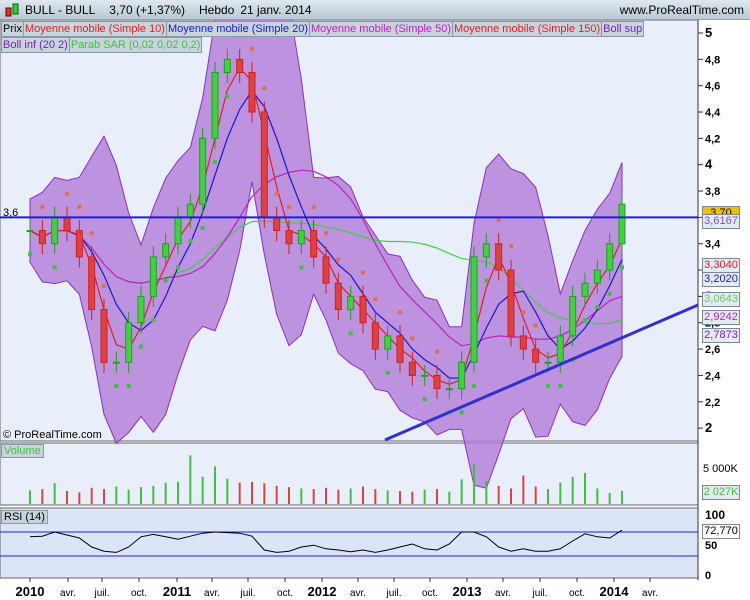 This screenshot has height=600, width=750. What do you see at coordinates (712, 87) in the screenshot?
I see `price-tick-label: 4,6` at bounding box center [712, 87].